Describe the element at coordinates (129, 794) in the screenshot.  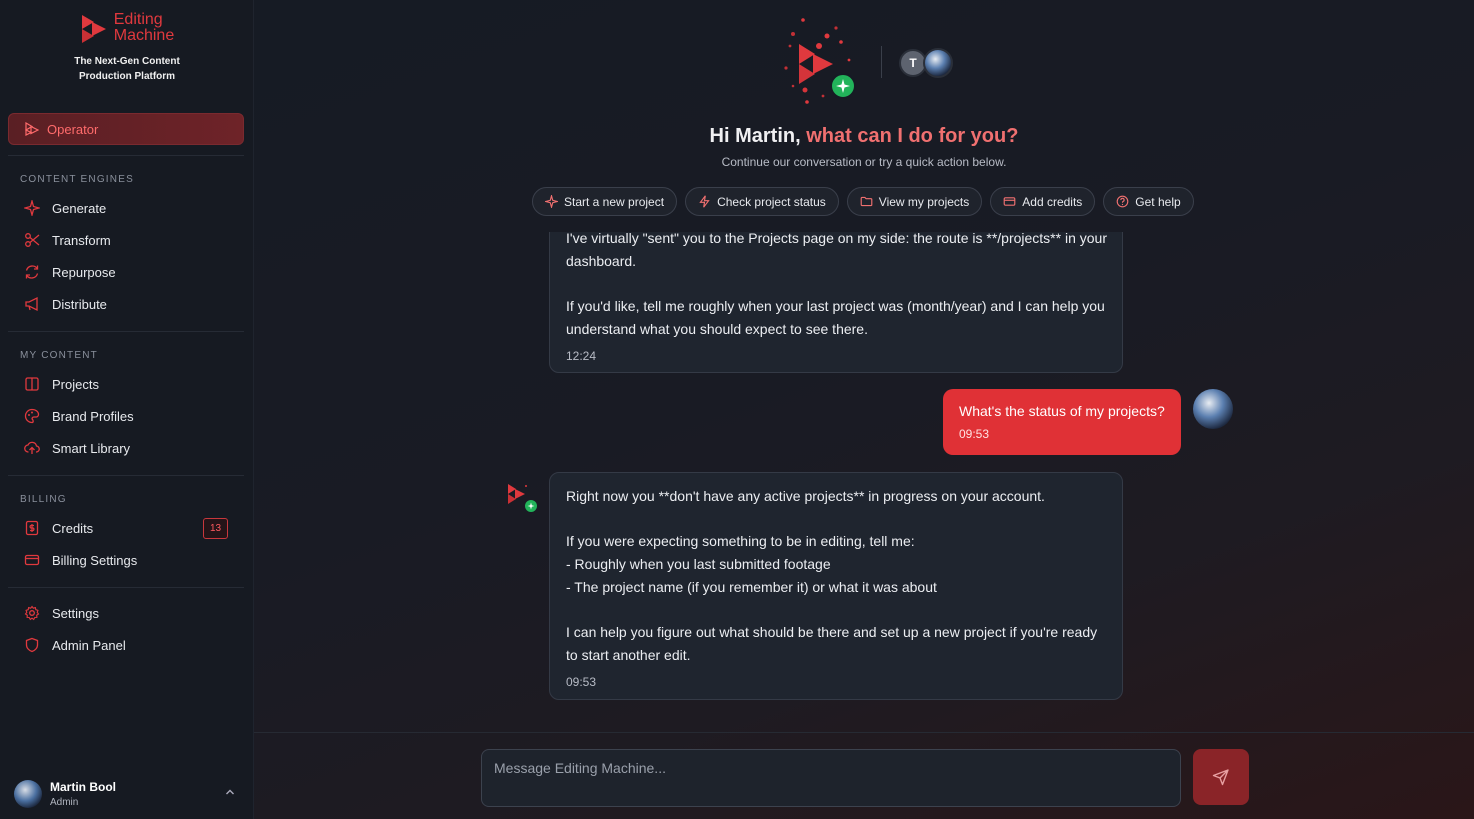
I see `user-menu: Martin Bool Admin` at that location.